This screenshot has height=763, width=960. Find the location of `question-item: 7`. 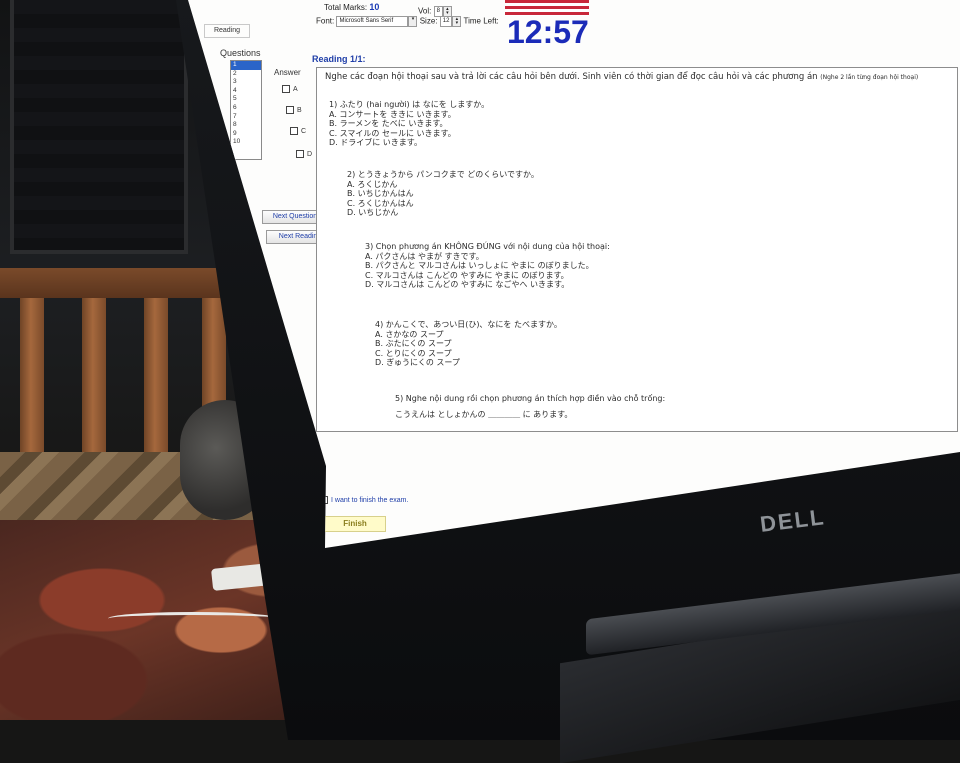

question-item: 7 is located at coordinates (246, 117).